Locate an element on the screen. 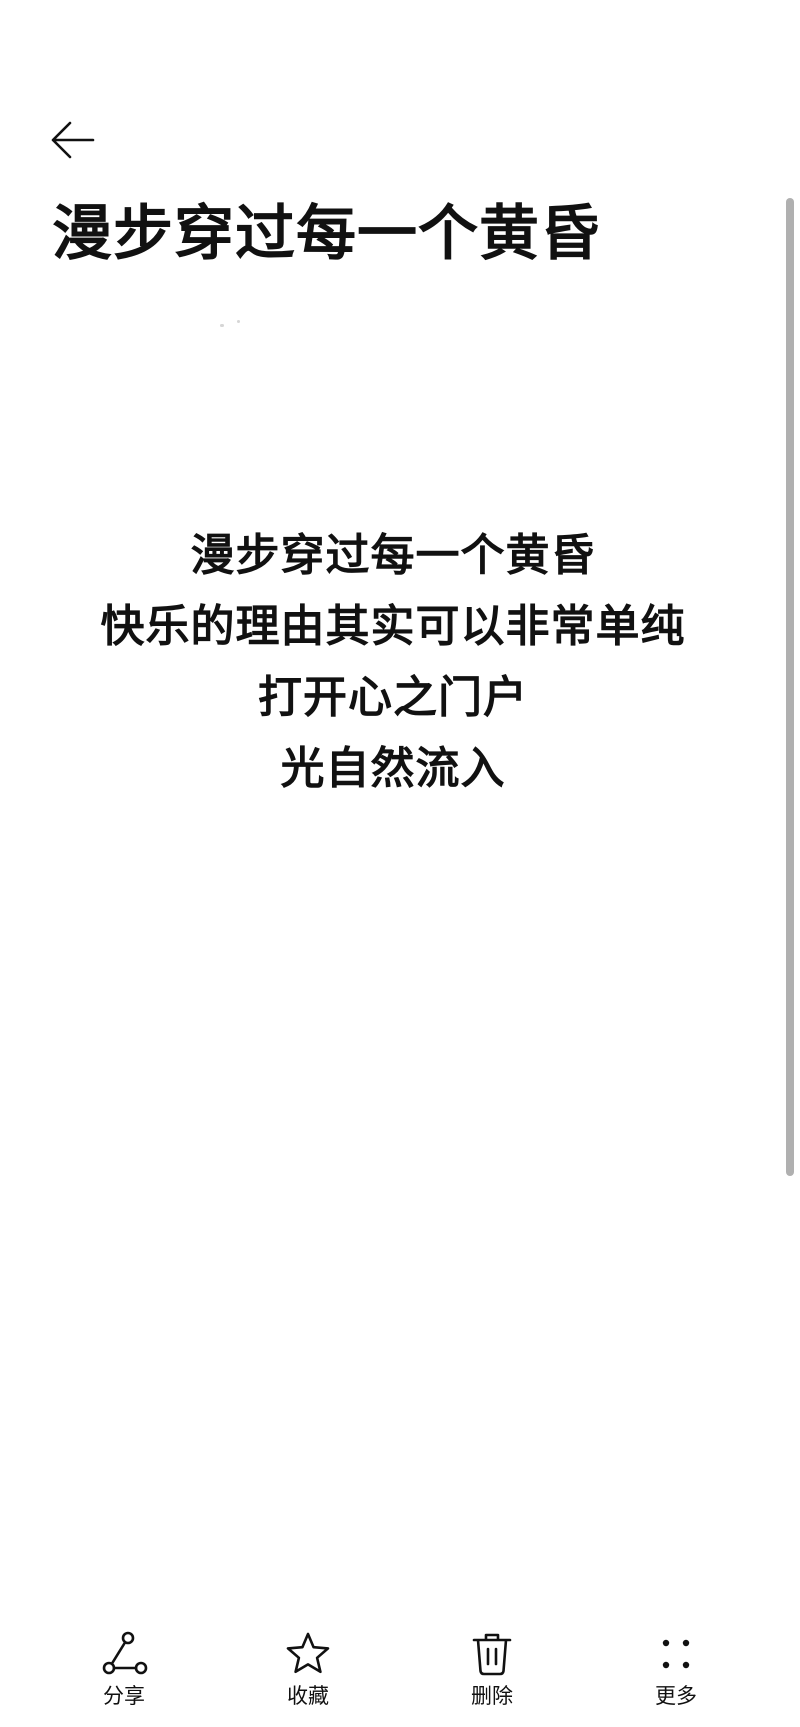 The width and height of the screenshot is (800, 1727). body-line-2: 快乐的理由其实可以非常单纯 is located at coordinates (393, 626).